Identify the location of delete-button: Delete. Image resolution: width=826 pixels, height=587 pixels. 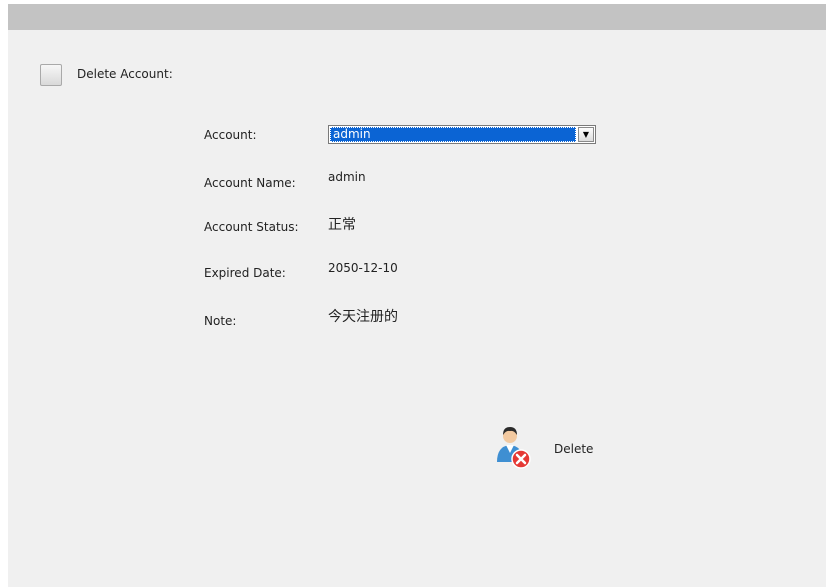
(552, 448).